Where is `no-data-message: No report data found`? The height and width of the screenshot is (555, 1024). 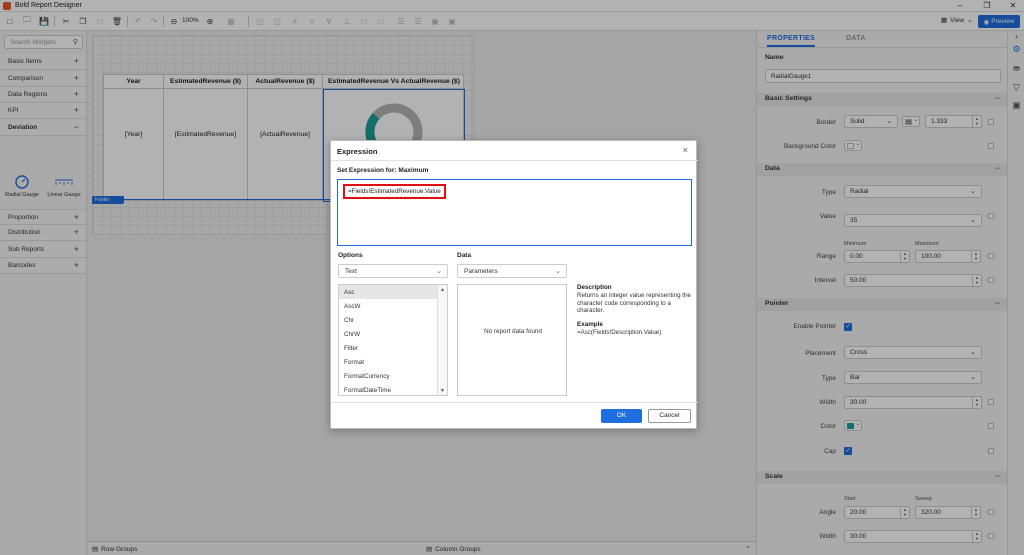
no-data-message: No report data found is located at coordinates (513, 331).